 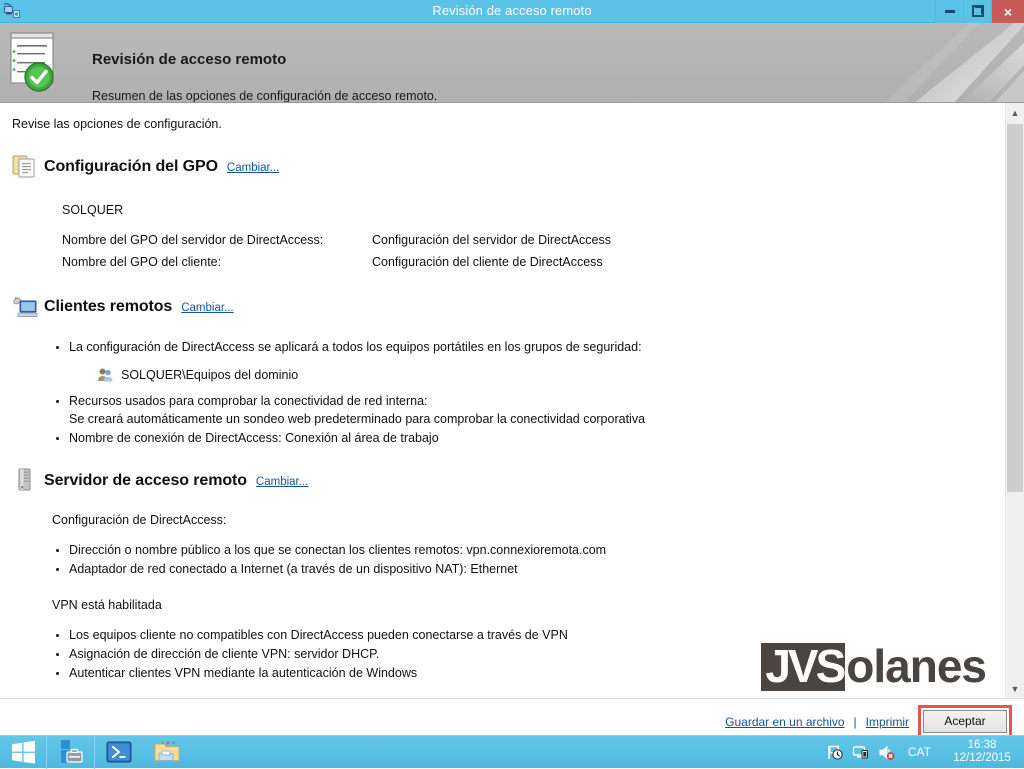 I want to click on print-link: Imprimir, so click(x=887, y=722).